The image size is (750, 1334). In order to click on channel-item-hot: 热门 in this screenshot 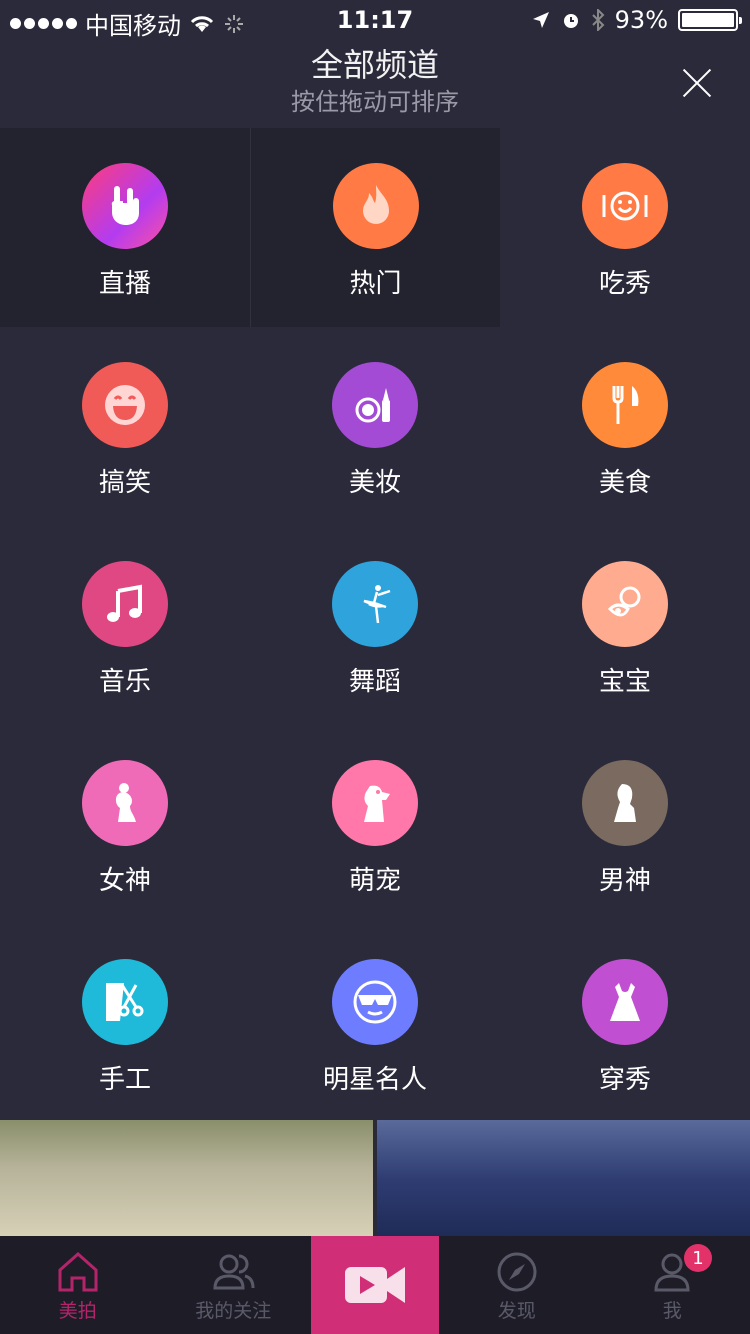, I will do `click(375, 227)`.